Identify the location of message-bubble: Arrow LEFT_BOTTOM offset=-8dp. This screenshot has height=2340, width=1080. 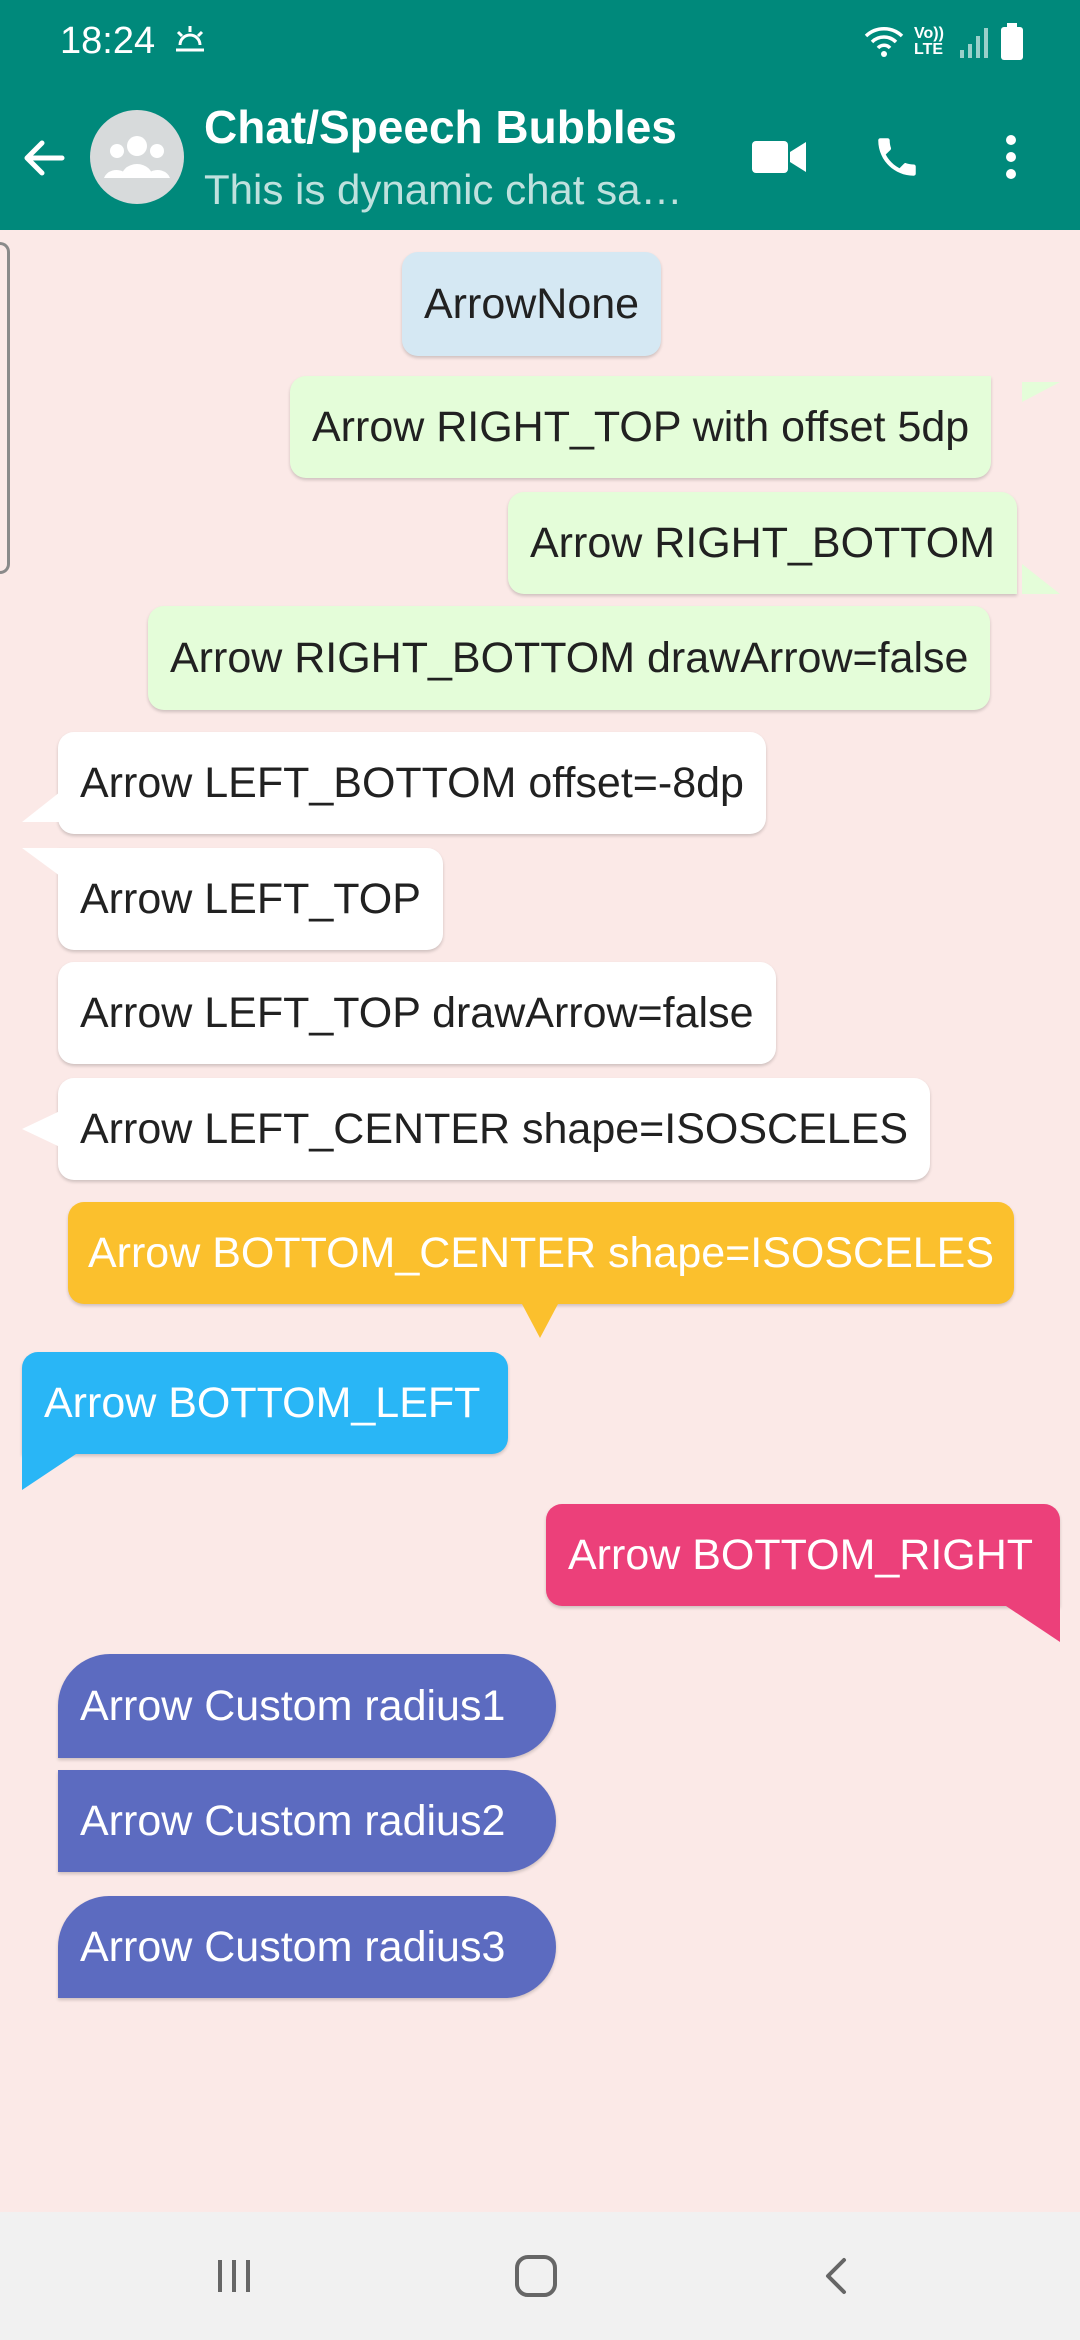
(412, 783).